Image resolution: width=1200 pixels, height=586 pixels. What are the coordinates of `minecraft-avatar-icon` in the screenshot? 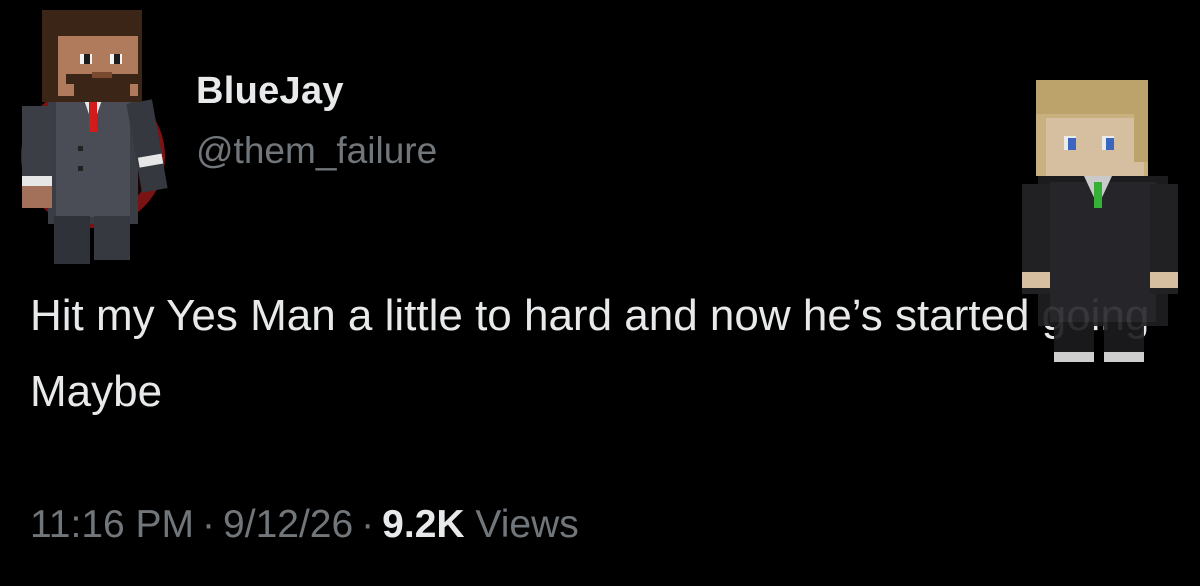 It's located at (94, 137).